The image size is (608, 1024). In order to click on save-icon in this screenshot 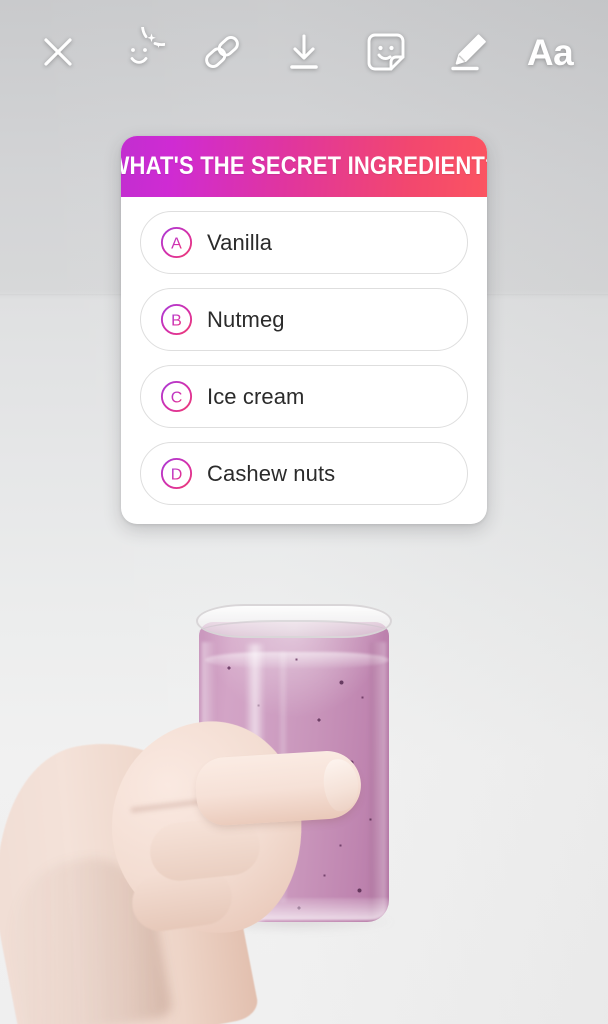, I will do `click(304, 52)`.